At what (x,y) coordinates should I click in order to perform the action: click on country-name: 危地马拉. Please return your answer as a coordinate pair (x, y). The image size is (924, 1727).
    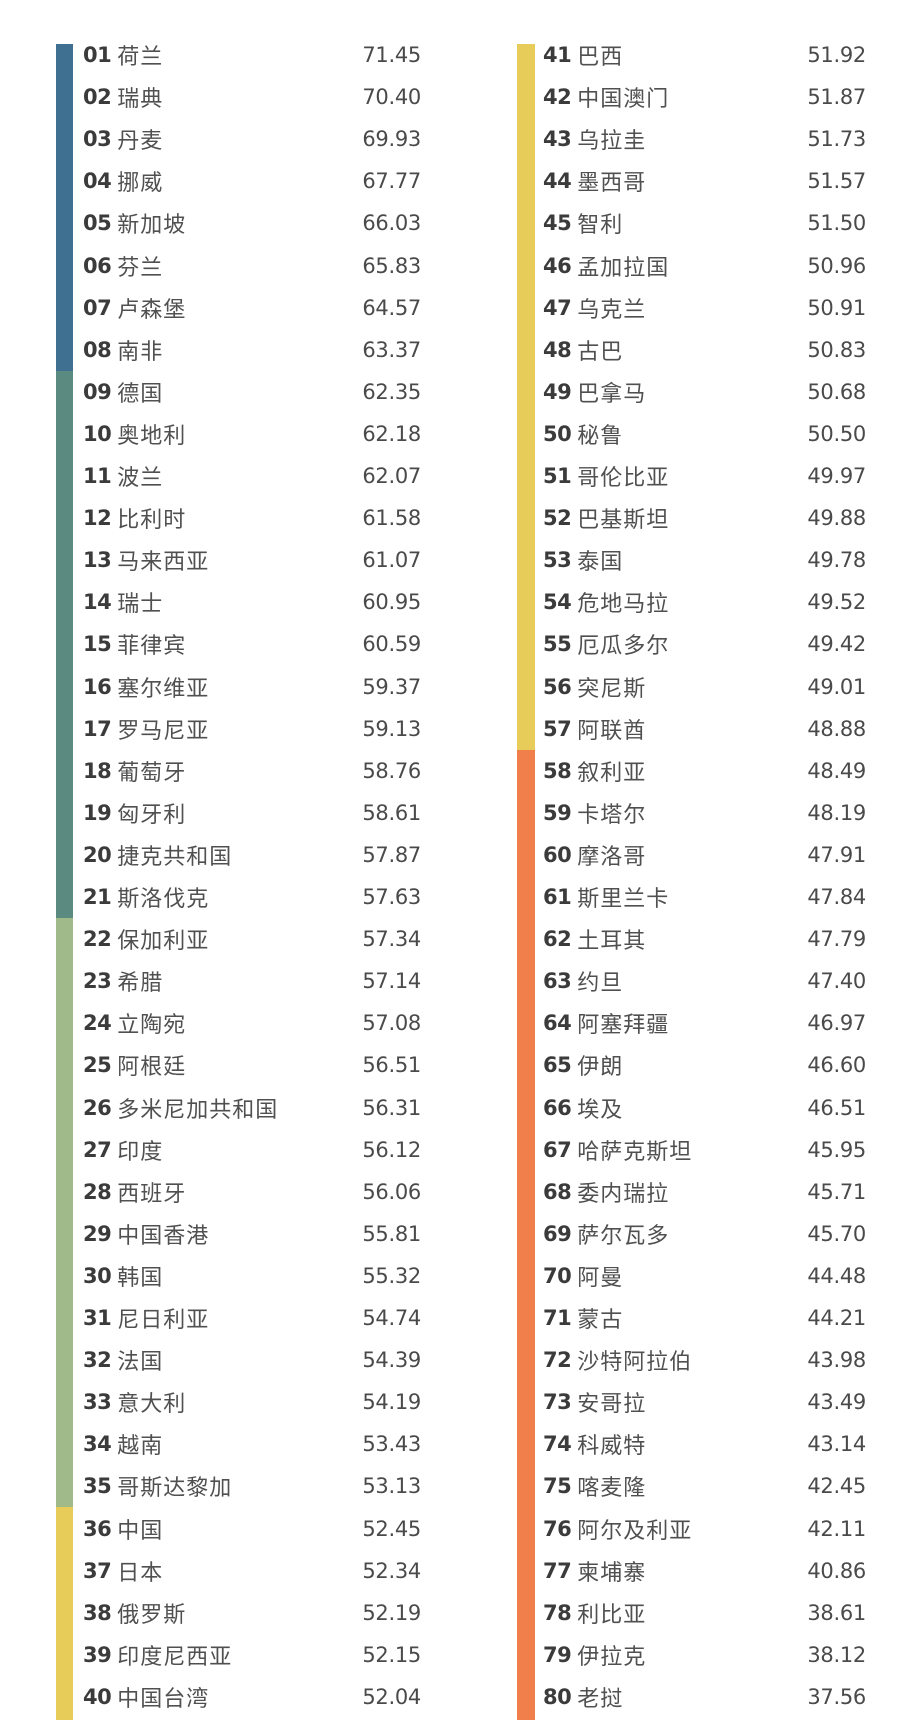
    Looking at the image, I should click on (623, 605).